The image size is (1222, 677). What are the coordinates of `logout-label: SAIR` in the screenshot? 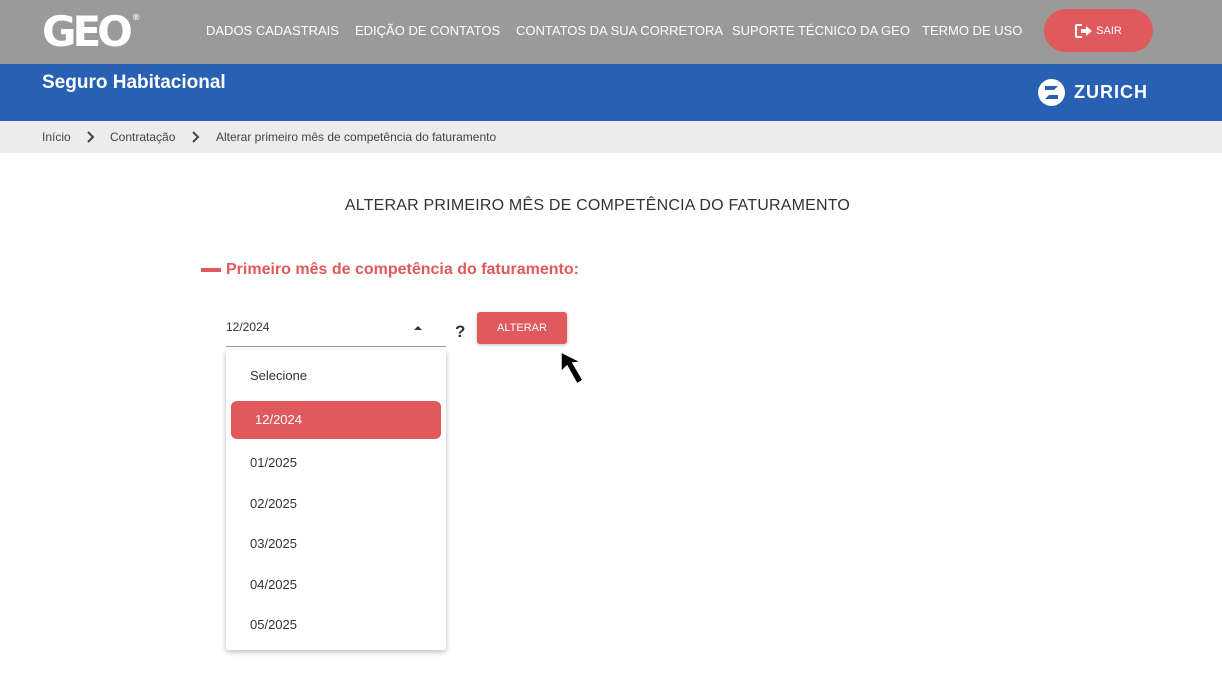 It's located at (1109, 30).